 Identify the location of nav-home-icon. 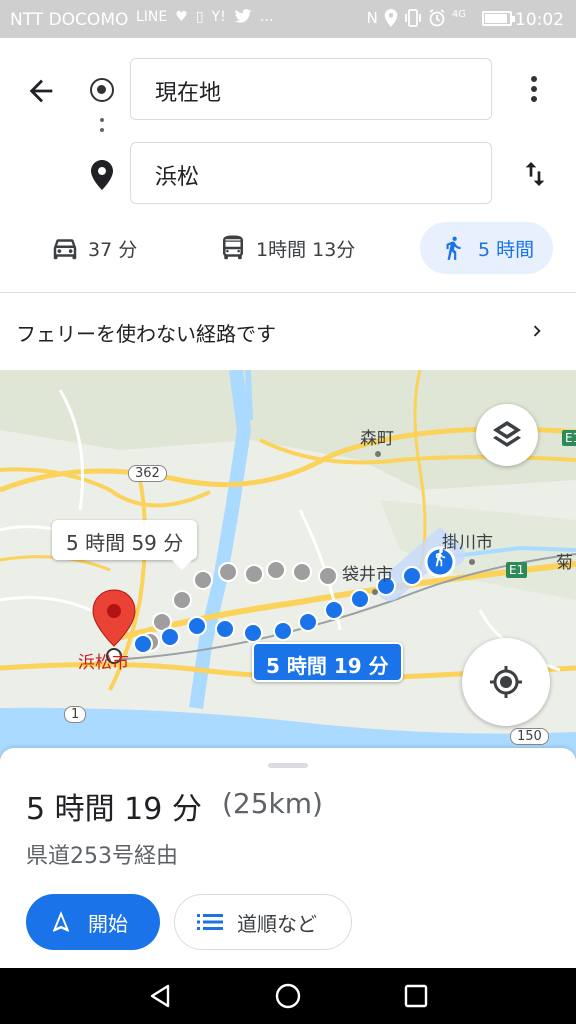
(288, 996).